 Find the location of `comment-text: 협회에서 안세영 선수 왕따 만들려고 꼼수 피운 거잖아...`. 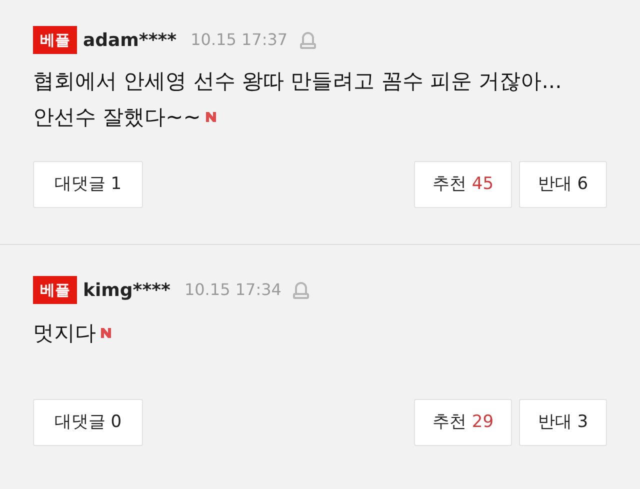

comment-text: 협회에서 안세영 선수 왕따 만들려고 꼼수 피운 거잖아... is located at coordinates (297, 81).